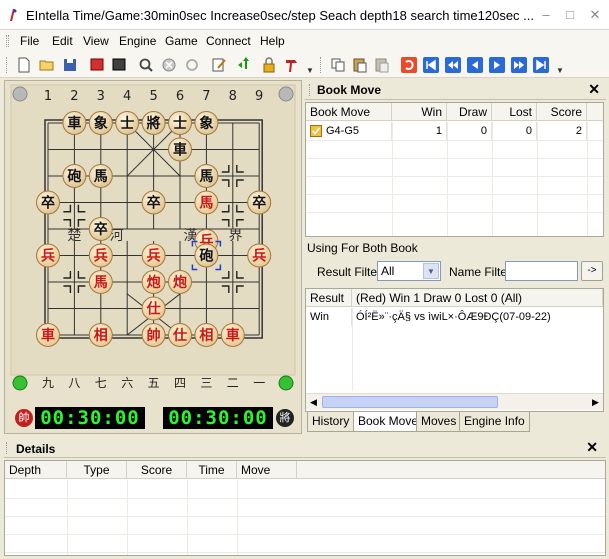 This screenshot has width=609, height=559. What do you see at coordinates (310, 90) in the screenshot?
I see `panel-grip` at bounding box center [310, 90].